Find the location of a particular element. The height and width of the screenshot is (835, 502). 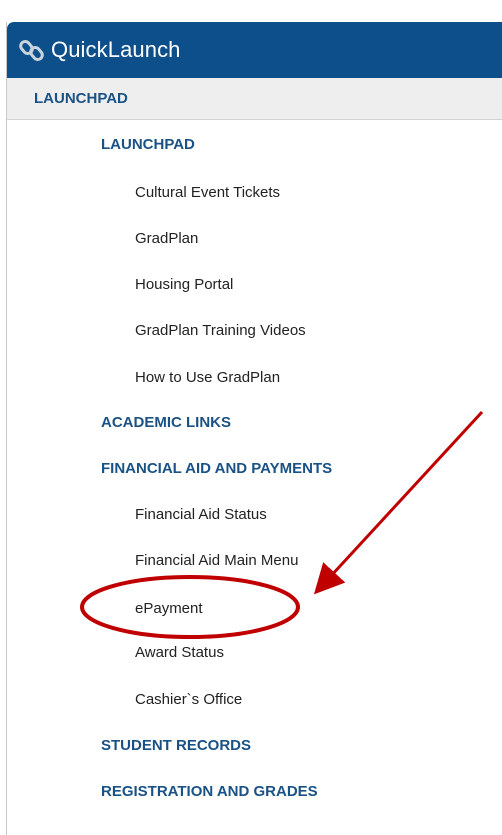

category-academic-links: ACADEMIC LINKS is located at coordinates (166, 422).